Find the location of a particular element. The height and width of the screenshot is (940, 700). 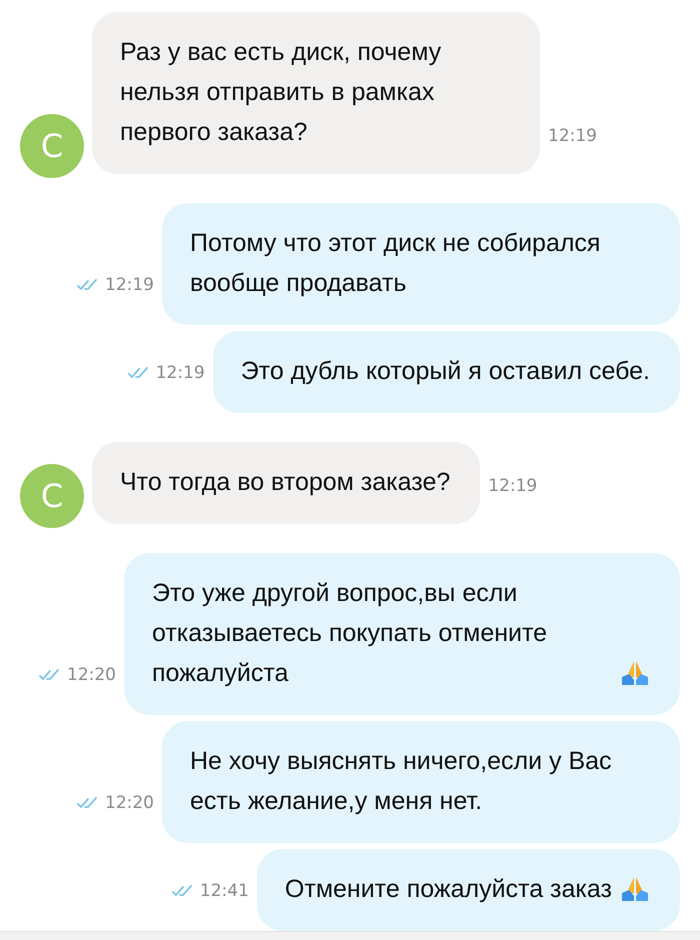

message-text: Раз у вас есть диск, почему нельзя отправить в рамках первого заказа? is located at coordinates (281, 92).